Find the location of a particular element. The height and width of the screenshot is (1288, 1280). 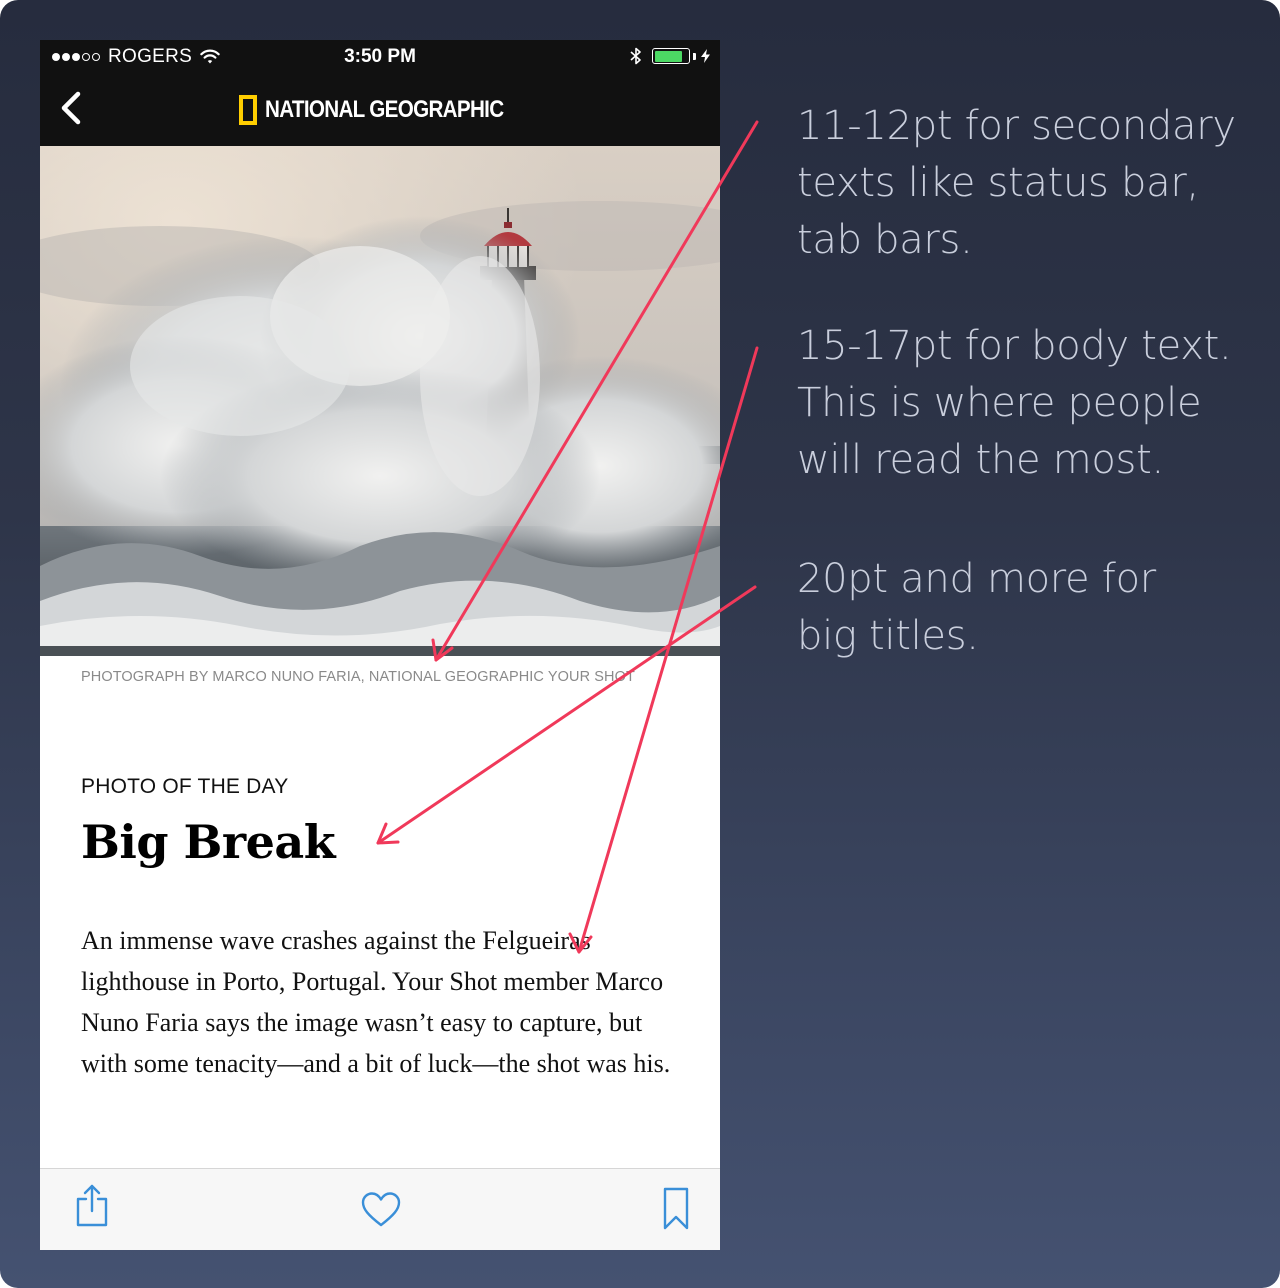

annotation-big-titles: 20pt and more for big titles. is located at coordinates (1027, 608).